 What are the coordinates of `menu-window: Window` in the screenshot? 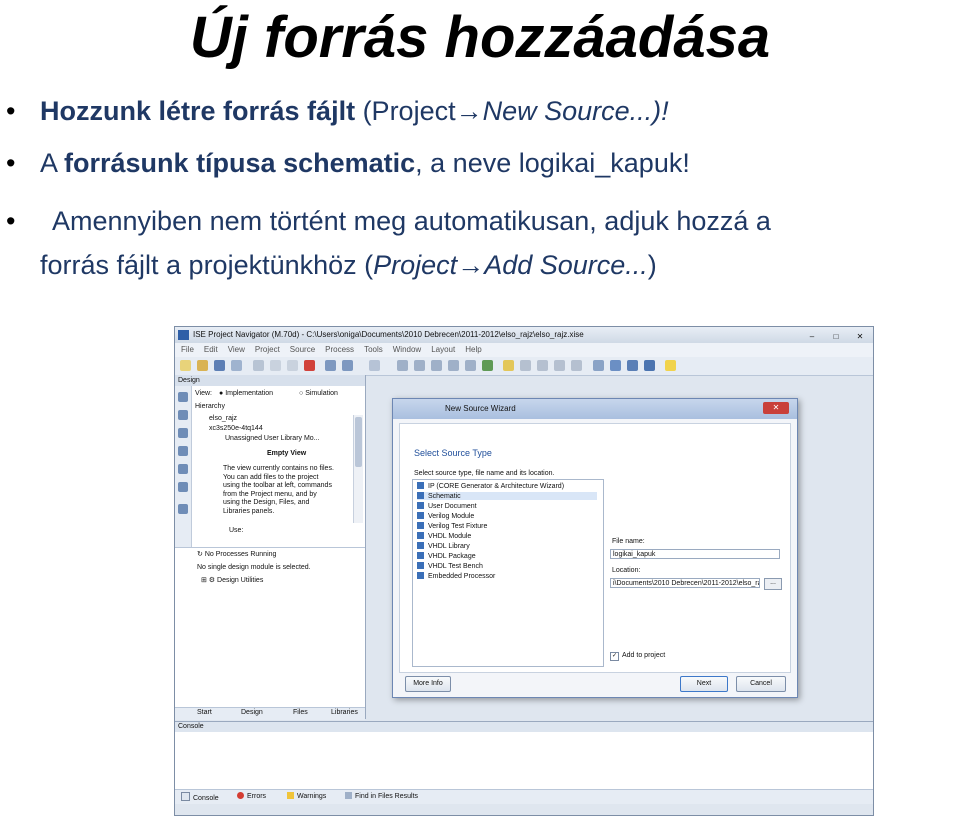 It's located at (407, 349).